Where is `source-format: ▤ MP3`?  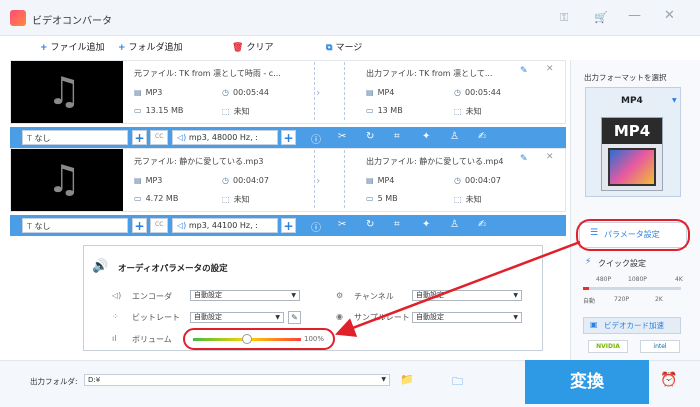 source-format: ▤ MP3 is located at coordinates (148, 92).